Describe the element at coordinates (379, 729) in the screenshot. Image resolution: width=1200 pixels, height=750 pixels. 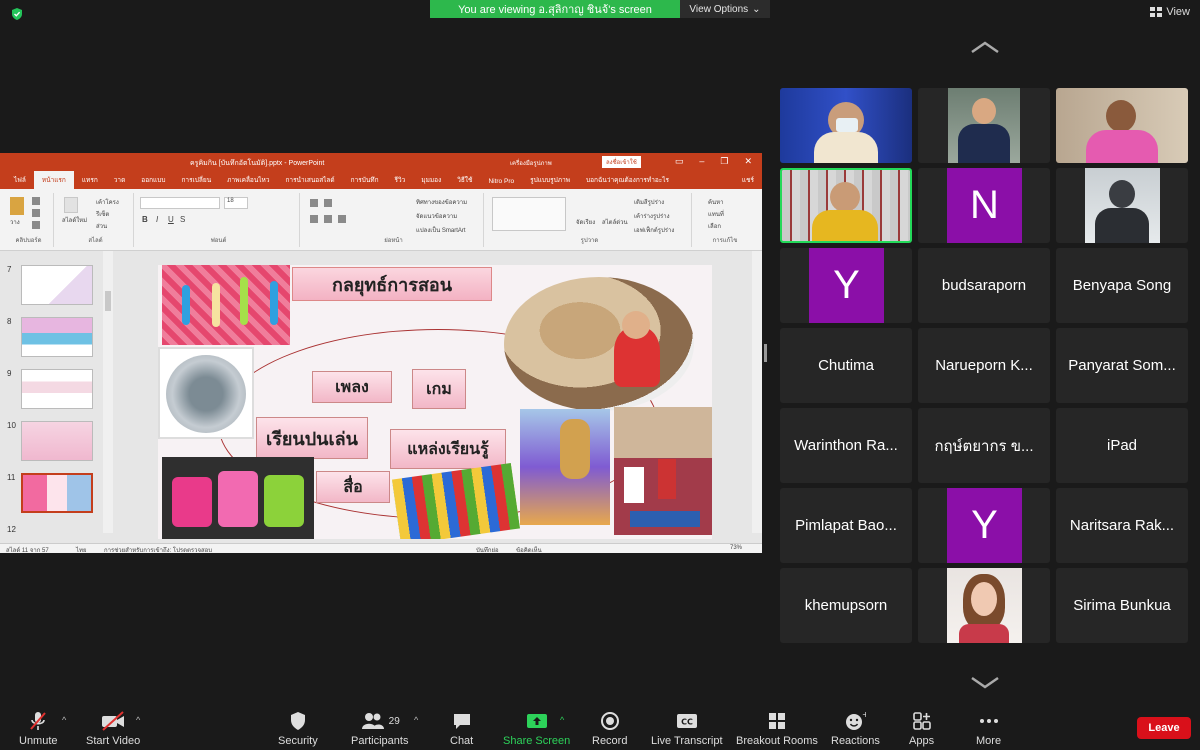
I see `participants-button: 29 Participants` at that location.